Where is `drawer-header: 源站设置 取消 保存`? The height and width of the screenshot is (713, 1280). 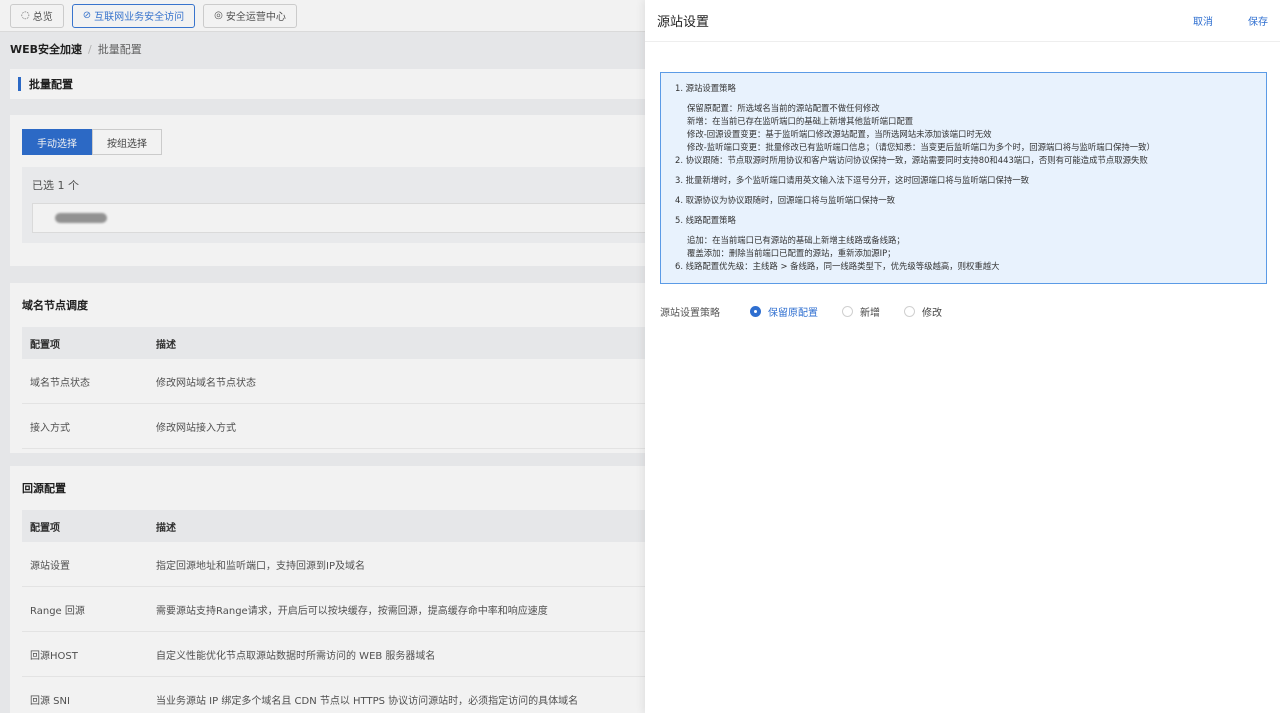 drawer-header: 源站设置 取消 保存 is located at coordinates (962, 21).